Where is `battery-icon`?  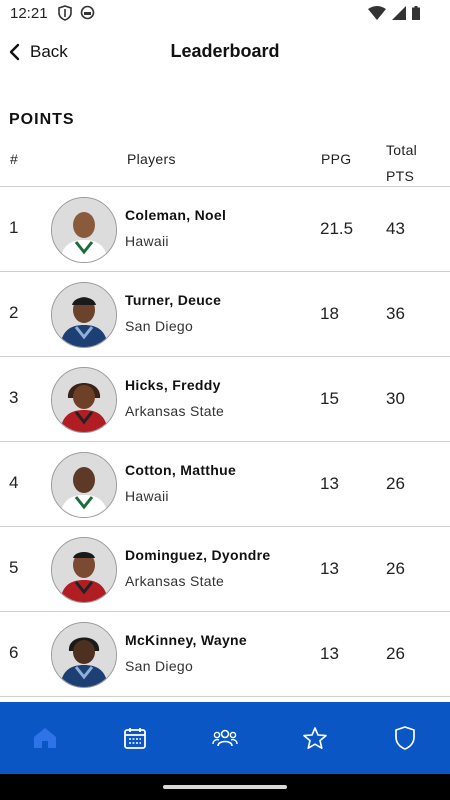
battery-icon is located at coordinates (416, 13).